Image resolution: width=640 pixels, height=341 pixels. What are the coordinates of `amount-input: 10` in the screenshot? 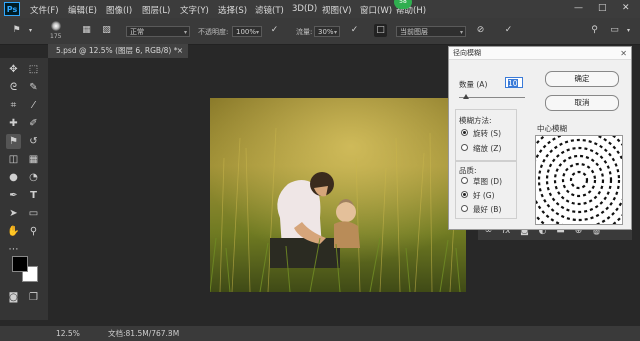 It's located at (514, 82).